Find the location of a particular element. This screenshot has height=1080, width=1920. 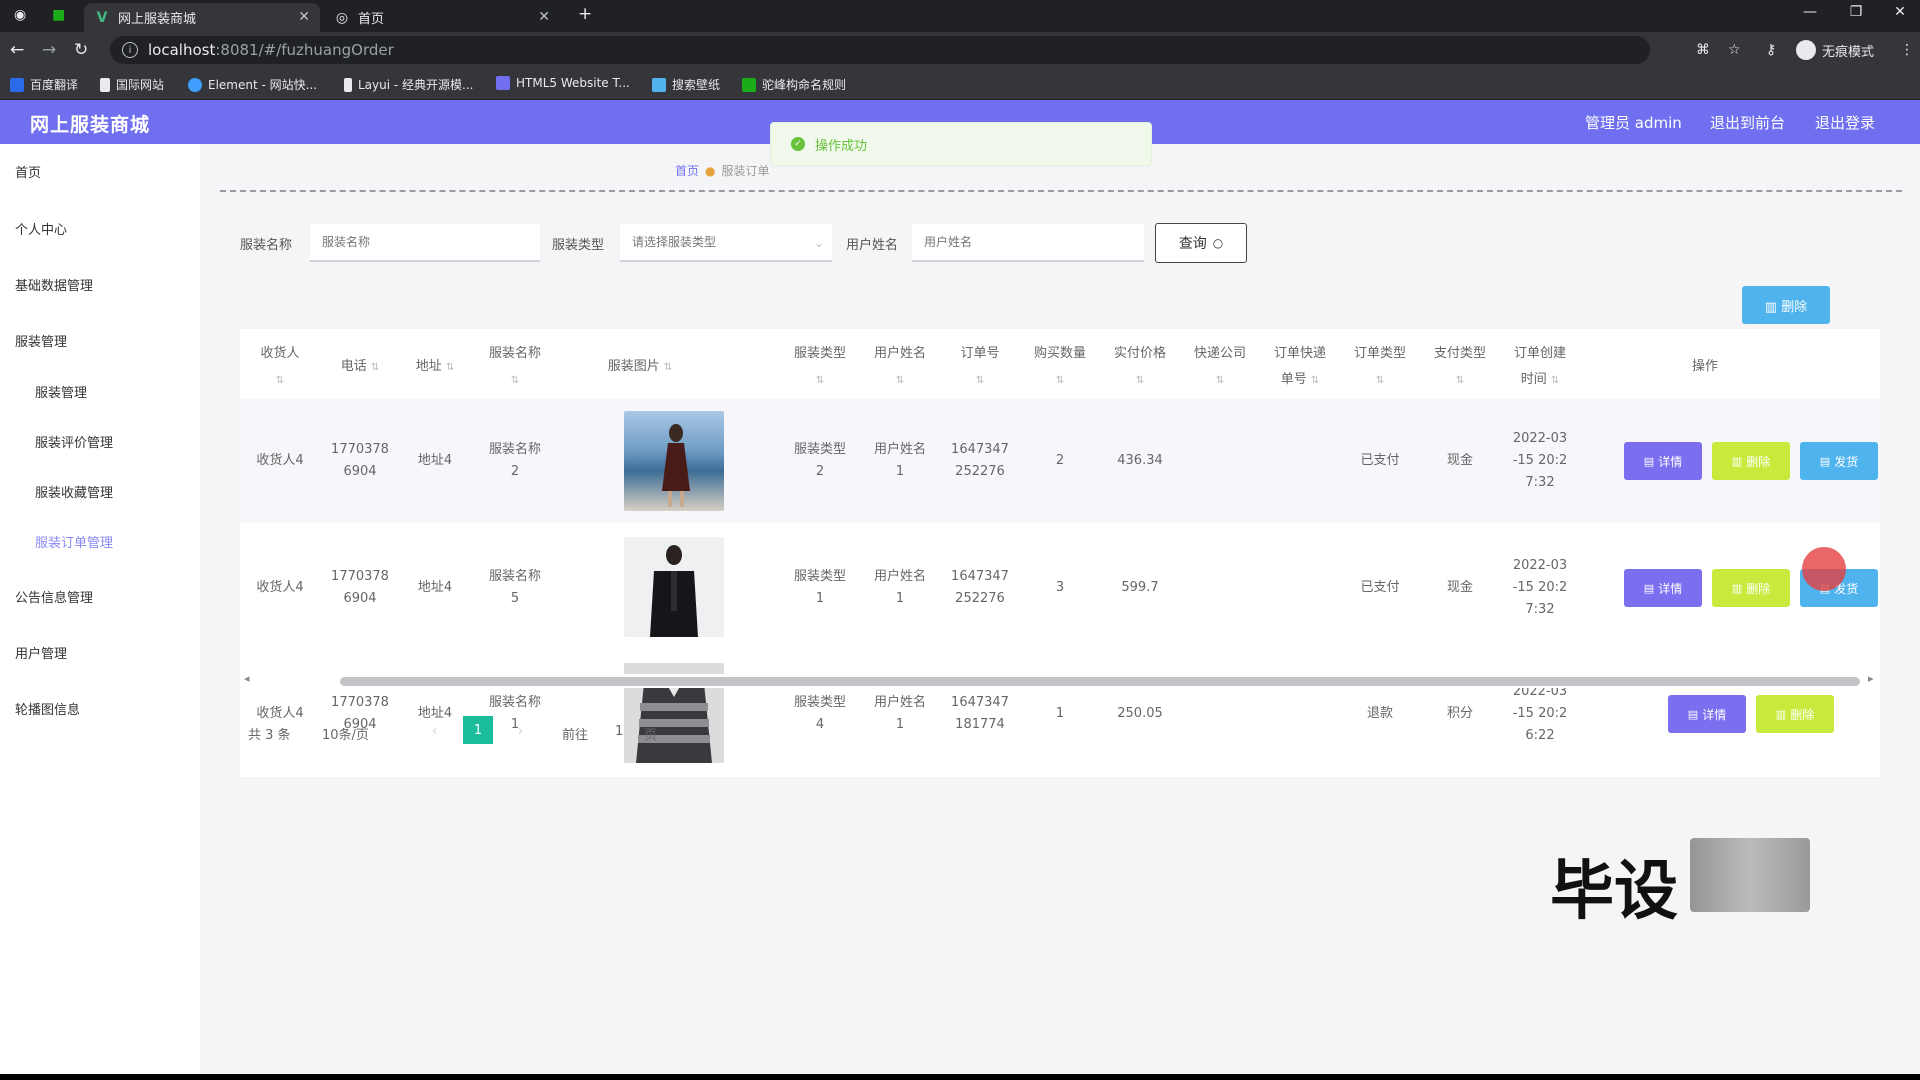

browser-menu-icon: ◉ is located at coordinates (20, 15).